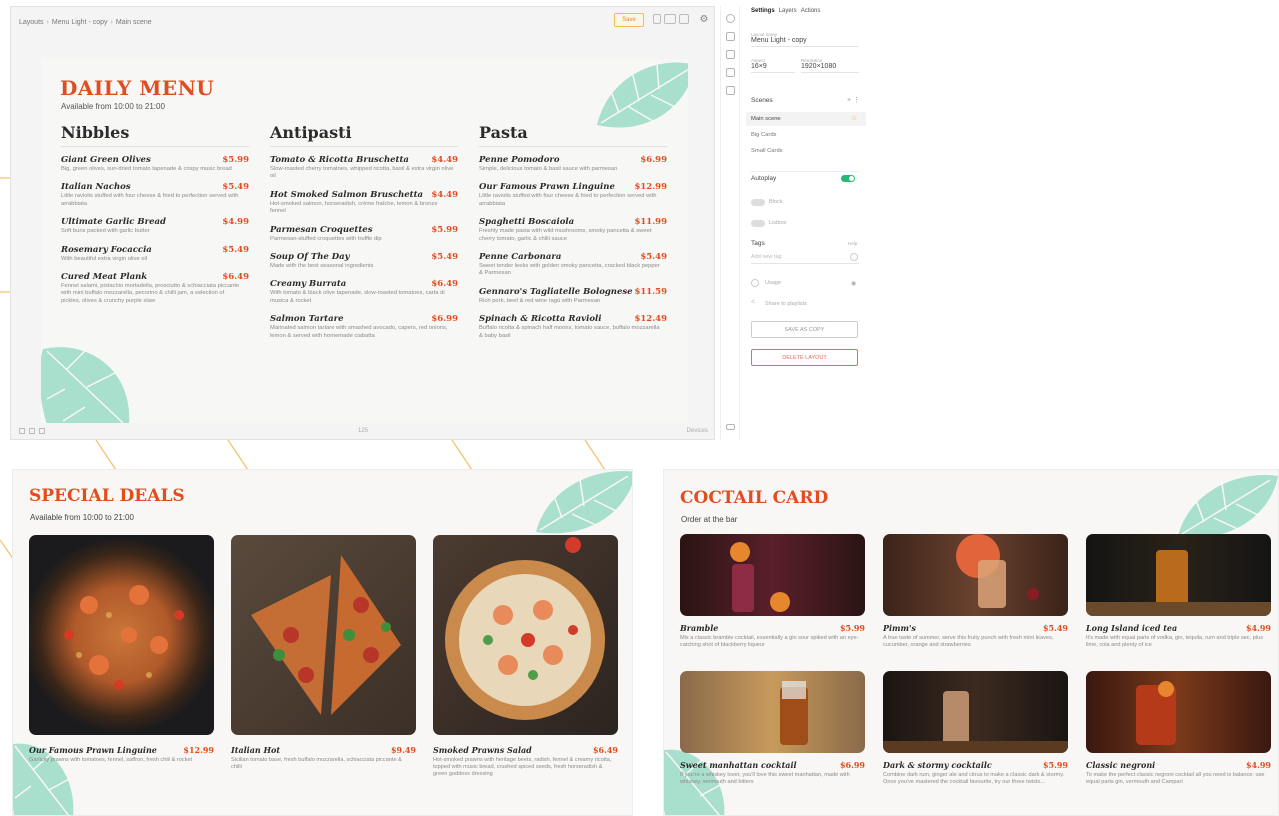 The width and height of the screenshot is (1279, 816). I want to click on aspect-select: 16×9, so click(773, 68).